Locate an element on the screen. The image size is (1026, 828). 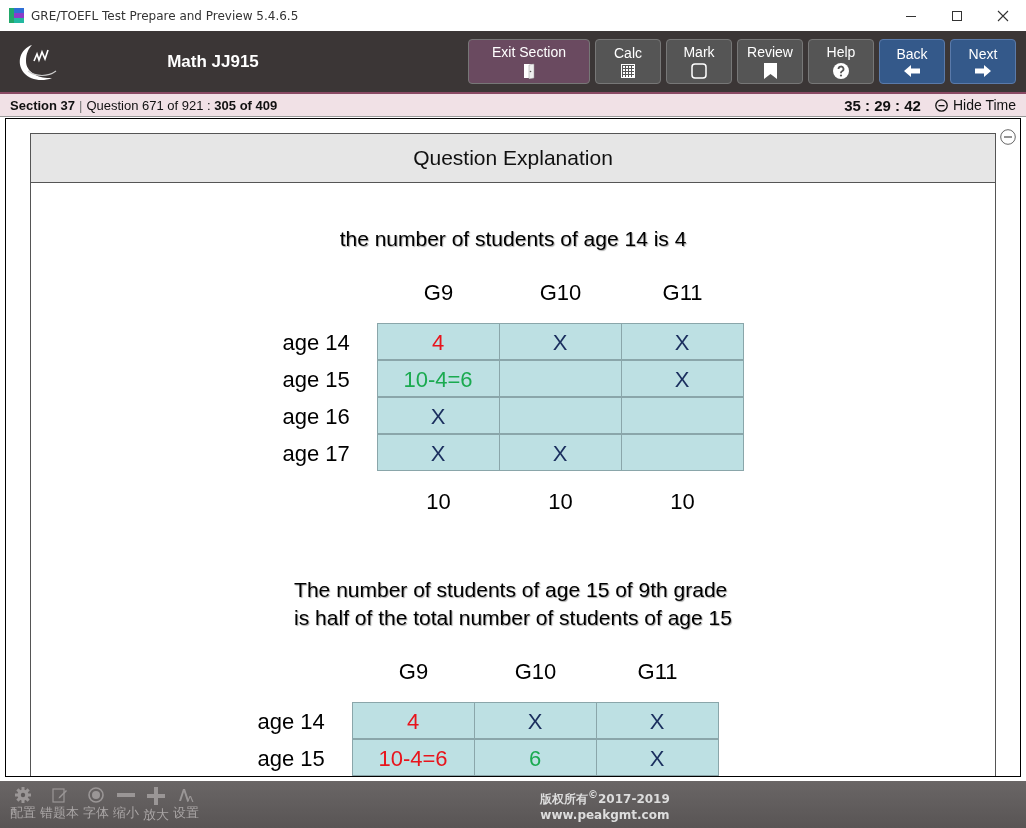
section-title: Math JJ915 is located at coordinates (213, 61).